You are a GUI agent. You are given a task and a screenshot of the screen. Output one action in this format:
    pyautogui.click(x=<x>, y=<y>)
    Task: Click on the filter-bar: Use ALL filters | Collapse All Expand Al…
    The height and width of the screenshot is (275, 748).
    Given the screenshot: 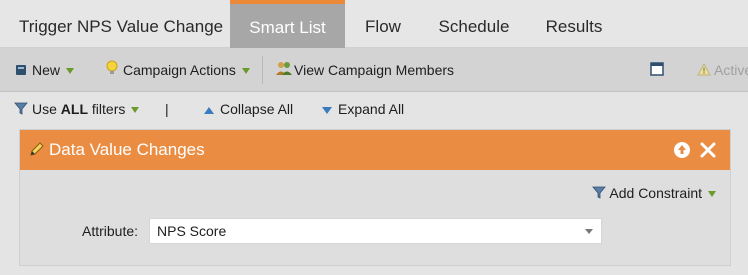 What is the action you would take?
    pyautogui.click(x=374, y=109)
    